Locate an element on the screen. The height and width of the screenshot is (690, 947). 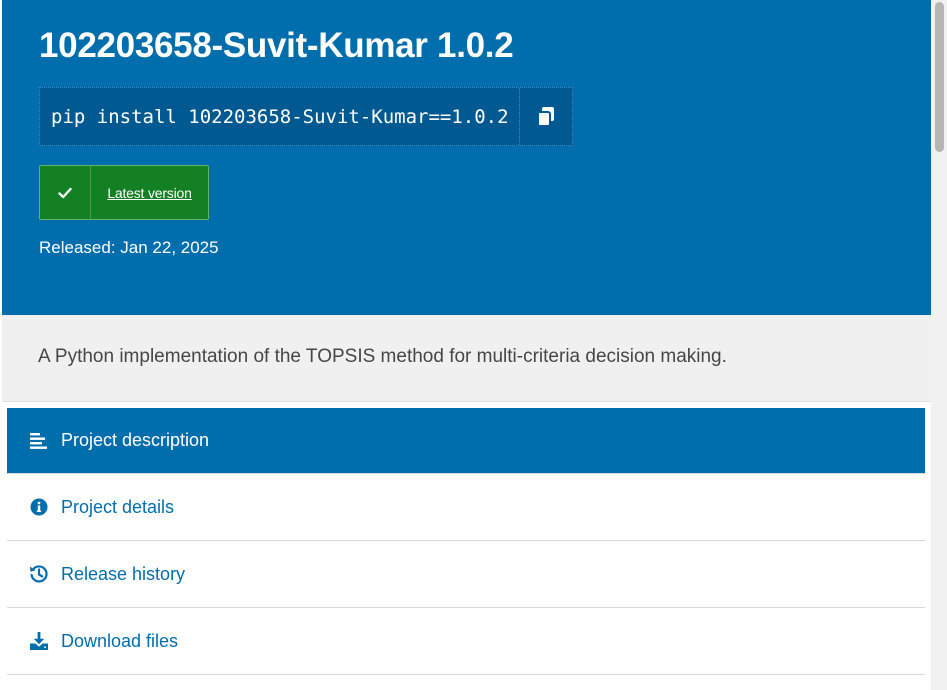
nav-item-release-history: Release history is located at coordinates (466, 574).